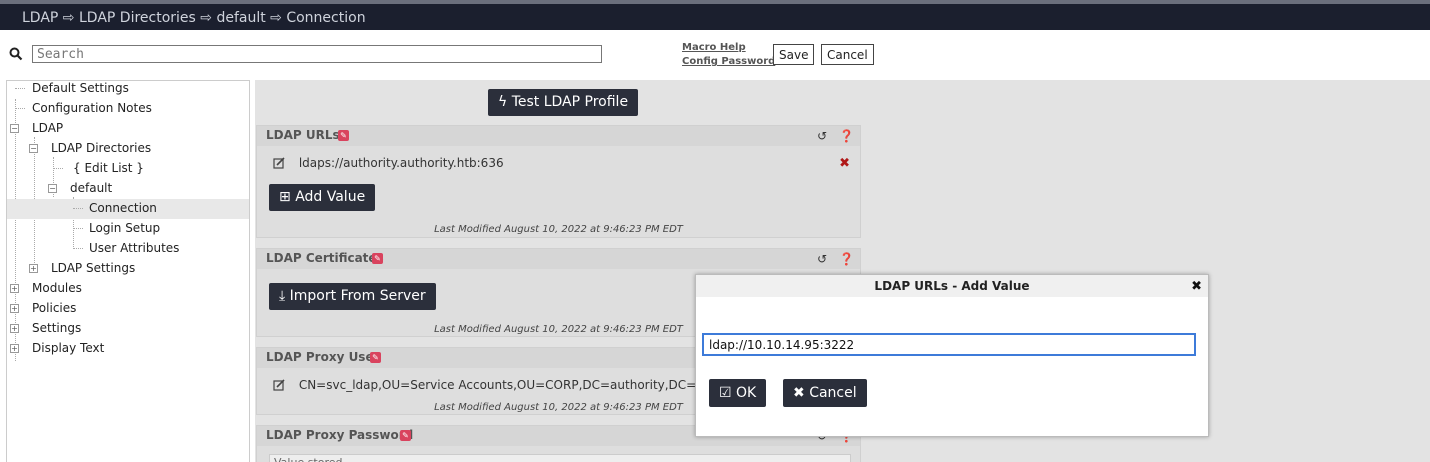 The height and width of the screenshot is (462, 1430). Describe the element at coordinates (128, 189) in the screenshot. I see `sidebar-item-default: − default` at that location.